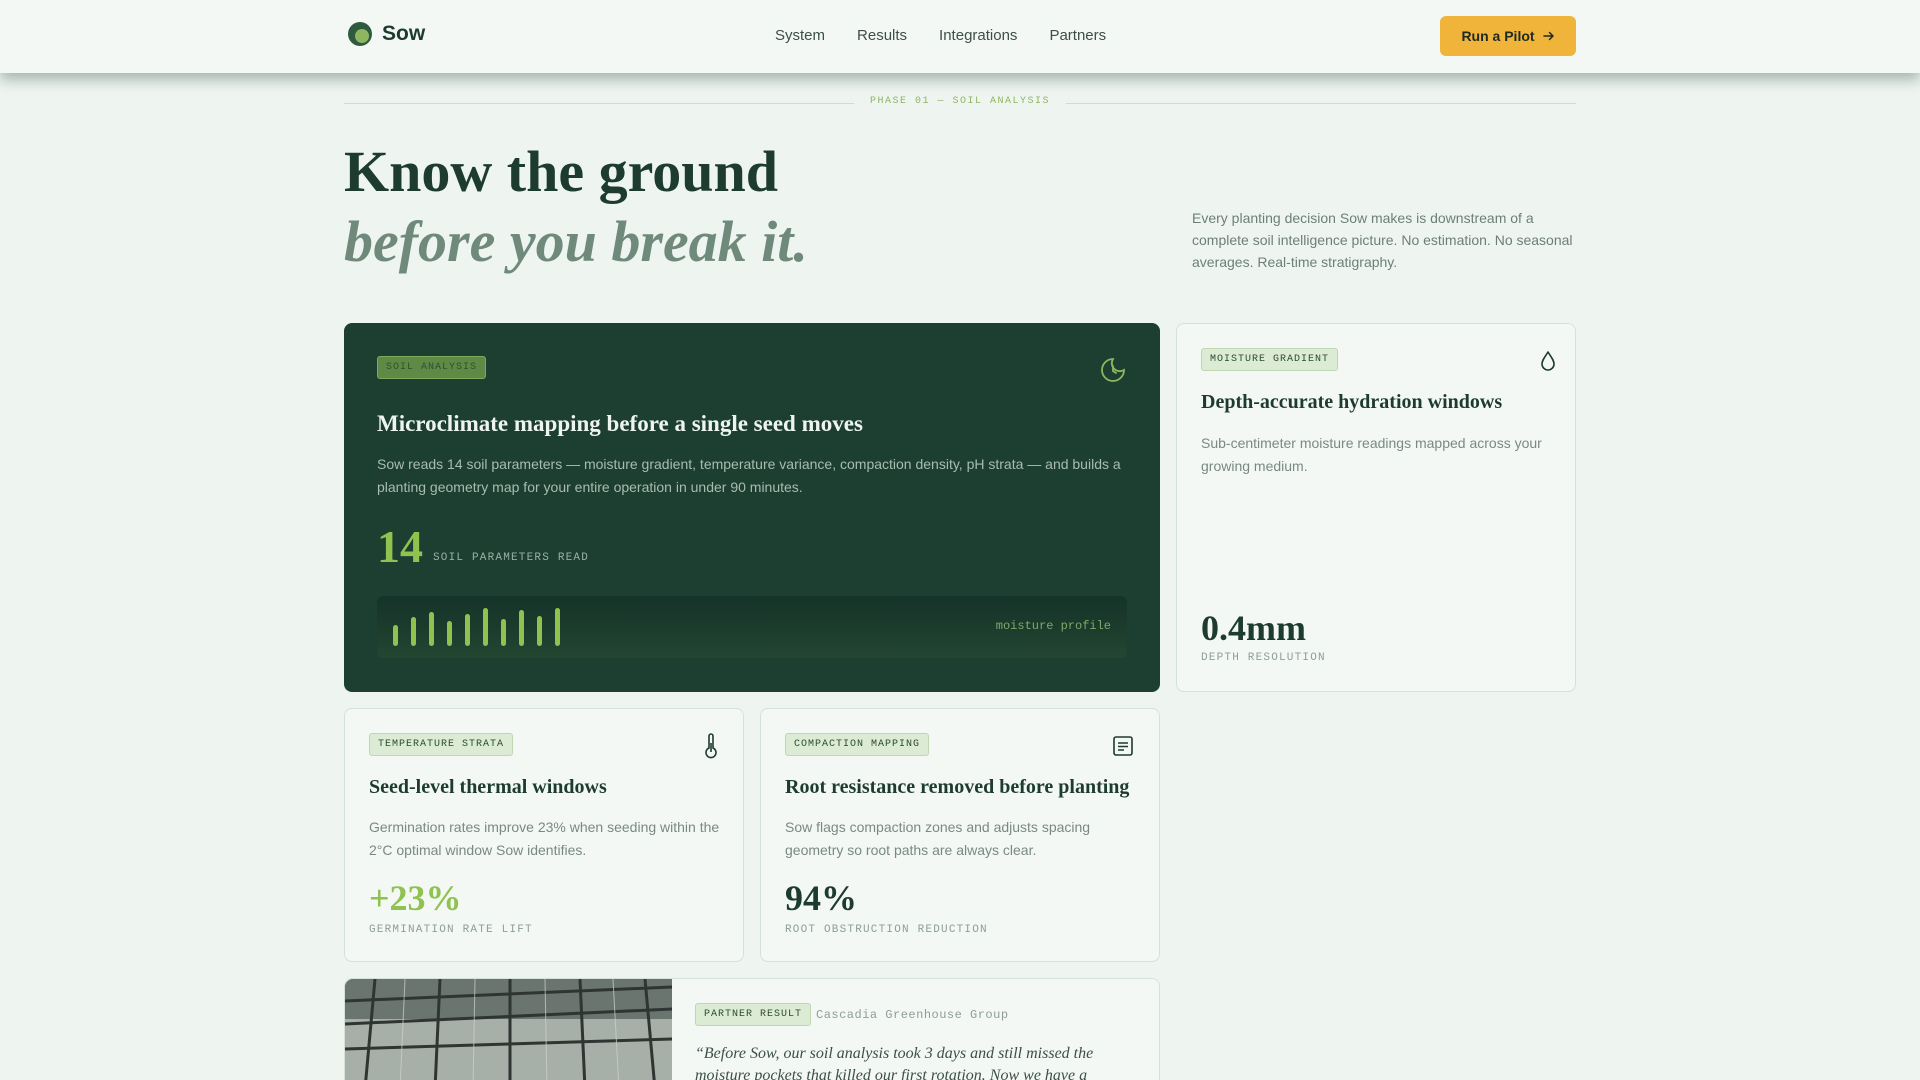 Image resolution: width=1920 pixels, height=1080 pixels. Describe the element at coordinates (1077, 35) in the screenshot. I see `nav-partners: Partners` at that location.